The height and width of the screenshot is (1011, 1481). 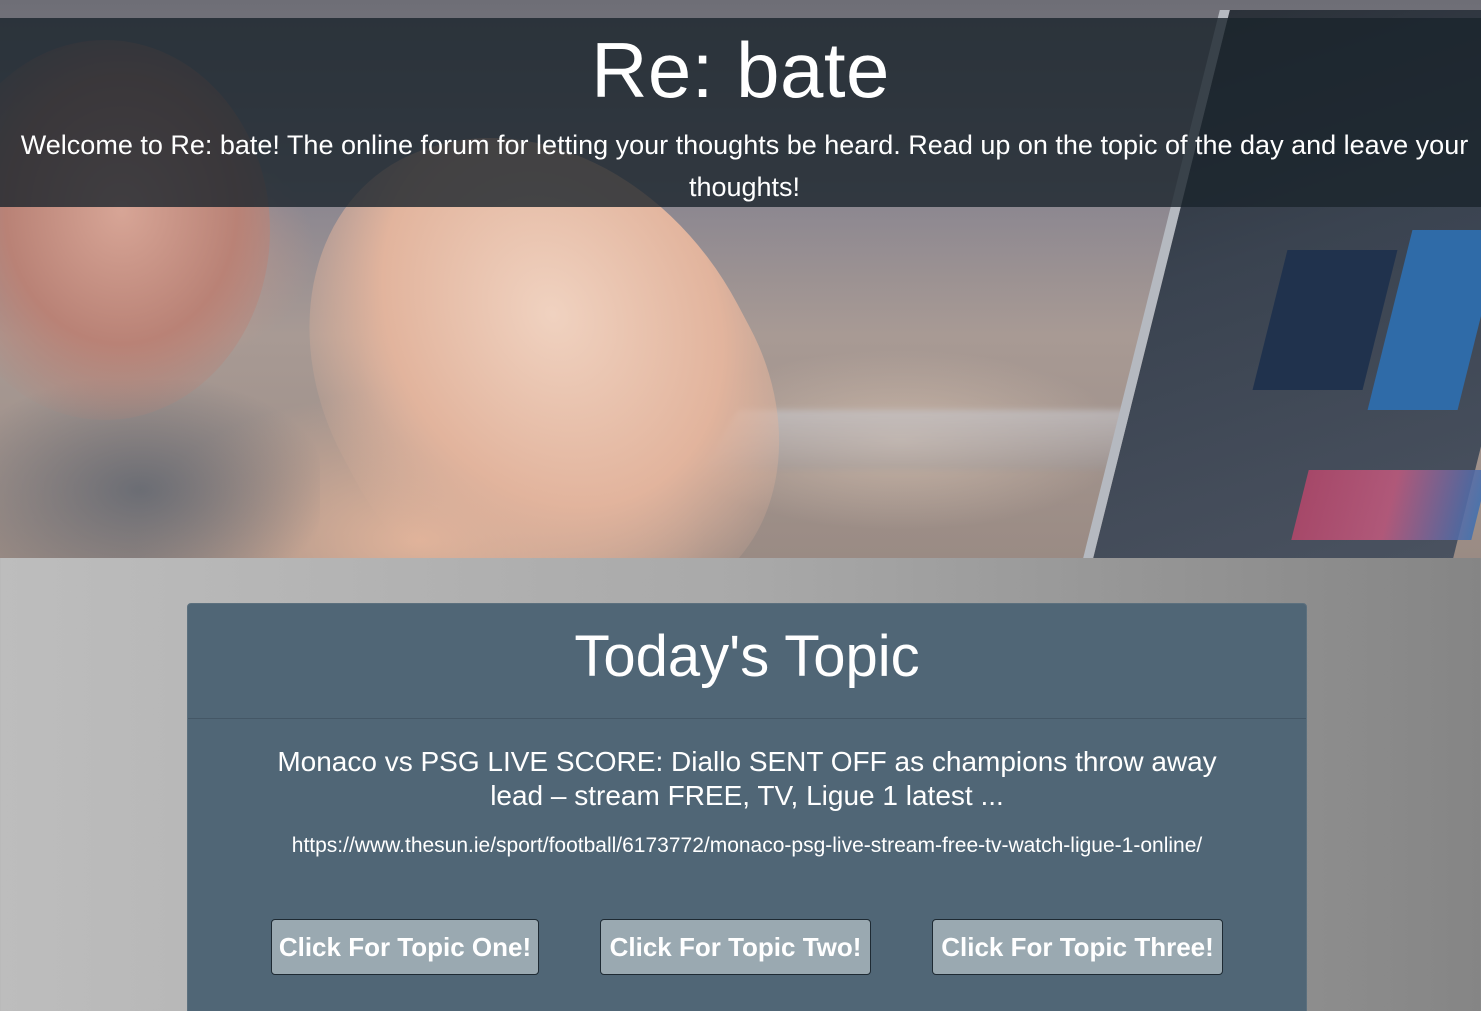 I want to click on topic-three-button: Click For Topic Three!, so click(x=1077, y=947).